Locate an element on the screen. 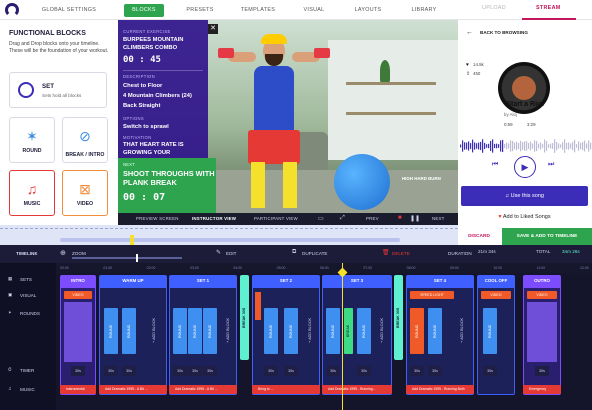 Image resolution: width=592 pixels, height=410 pixels. discard-button: DISCARD is located at coordinates (479, 236).